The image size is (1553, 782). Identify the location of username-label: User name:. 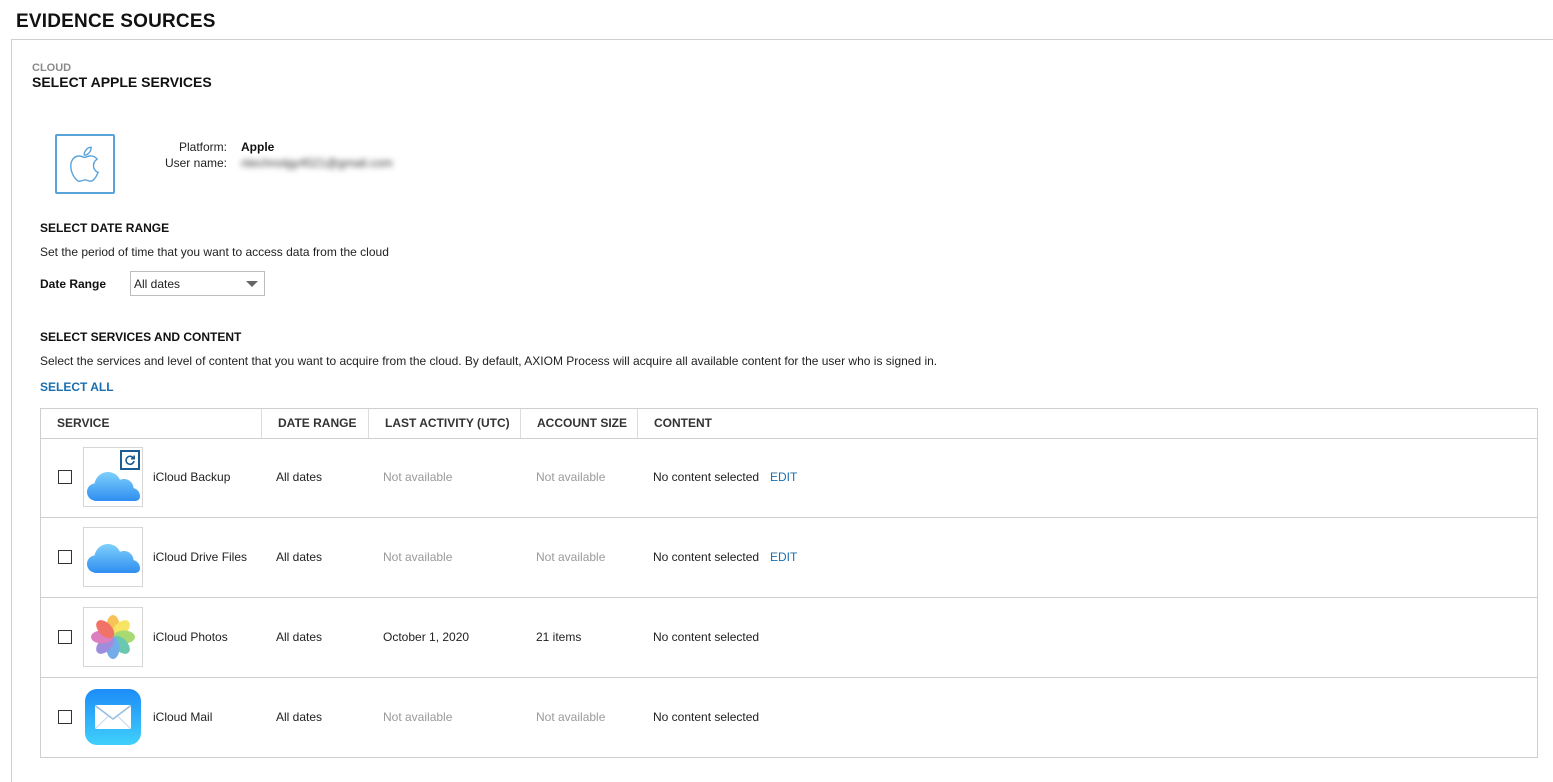
(195, 163).